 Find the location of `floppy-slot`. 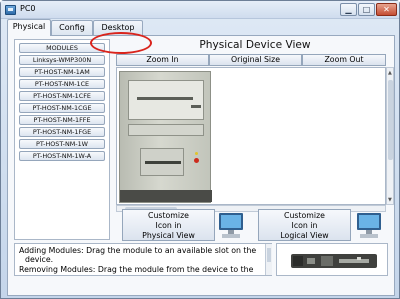

floppy-slot is located at coordinates (163, 162).